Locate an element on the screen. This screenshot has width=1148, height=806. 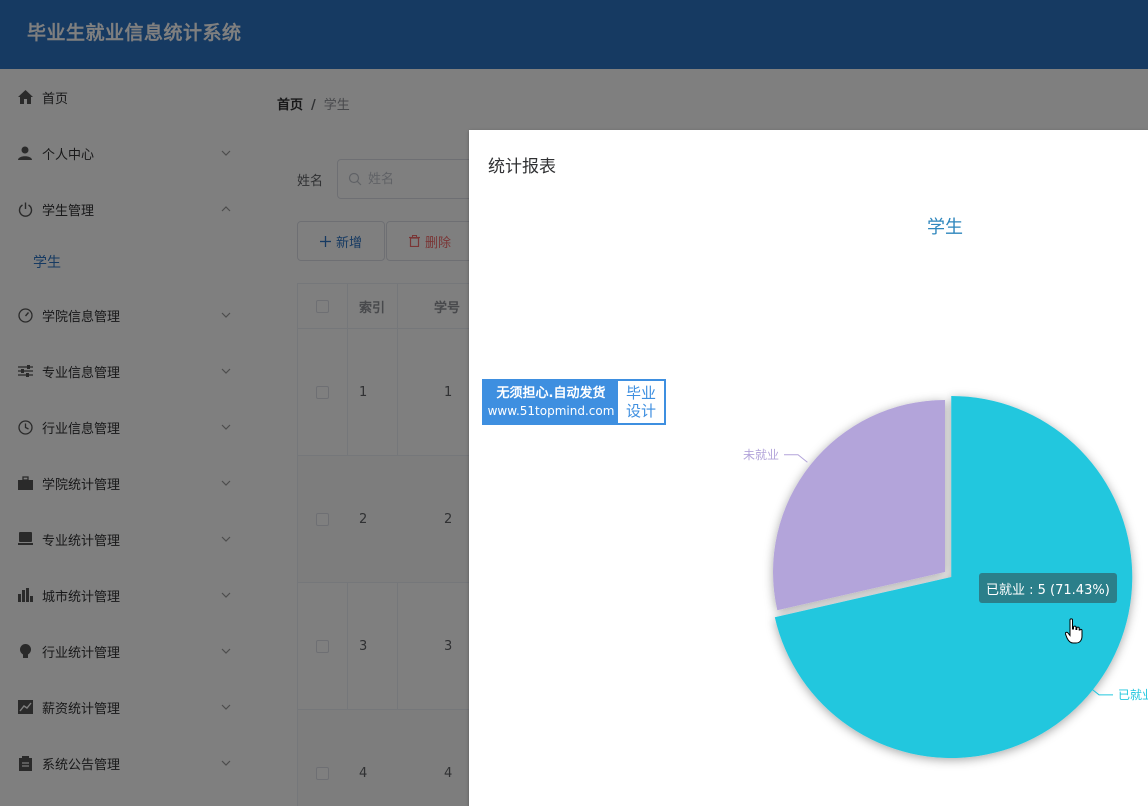
pie-slice-unemployed is located at coordinates (859, 505).